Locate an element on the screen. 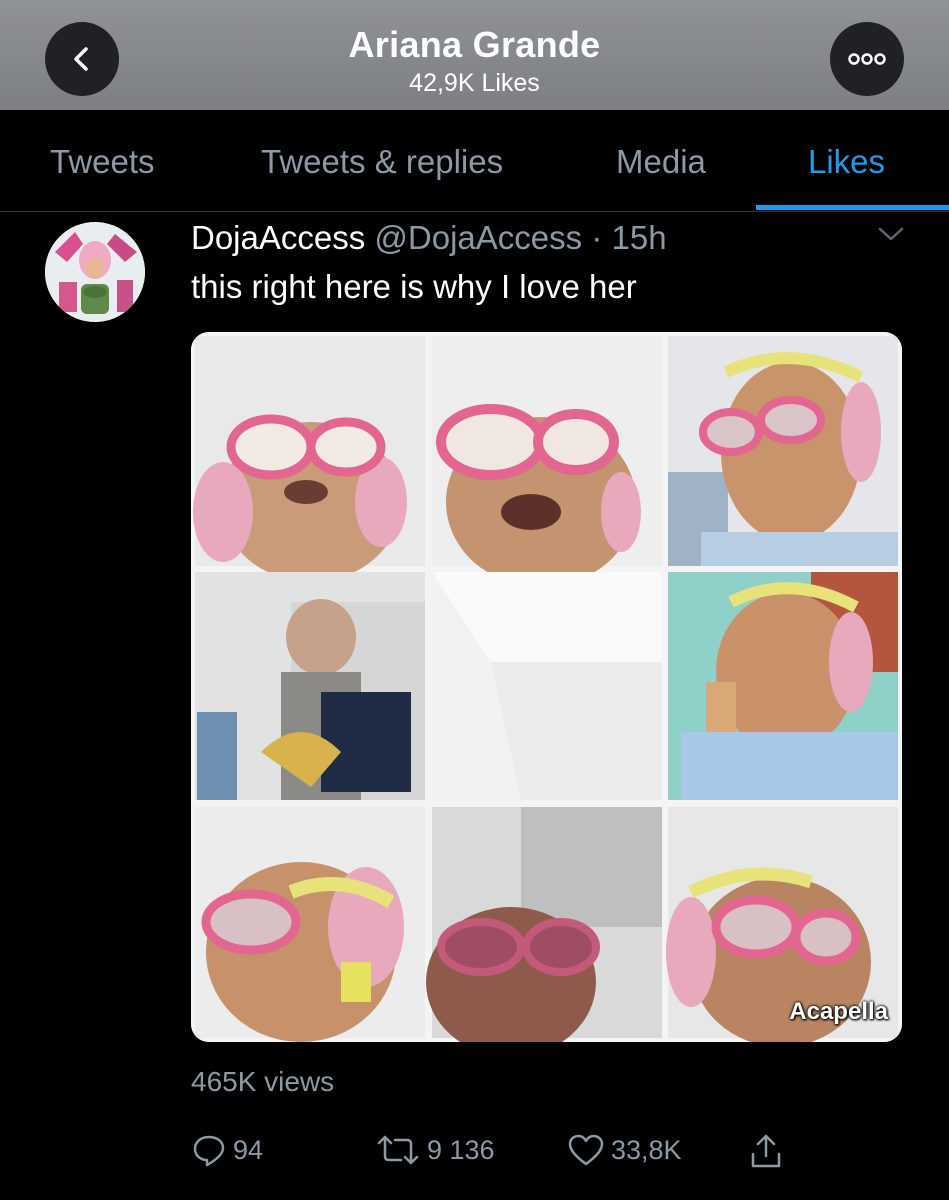 The height and width of the screenshot is (1200, 949). share-button is located at coordinates (769, 1151).